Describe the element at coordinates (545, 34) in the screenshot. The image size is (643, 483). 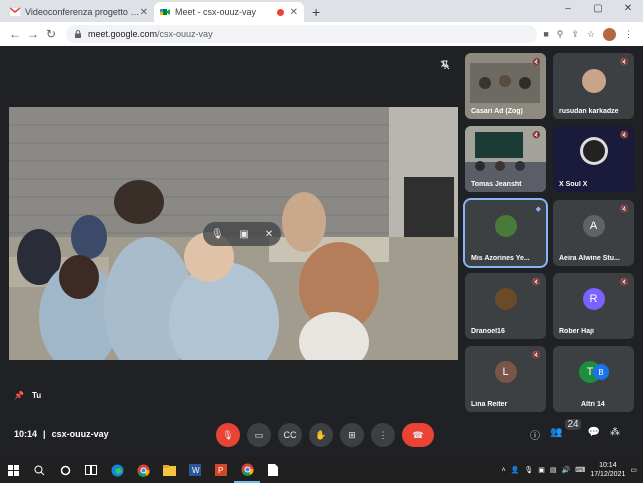
I see `camera-icon: ■` at that location.